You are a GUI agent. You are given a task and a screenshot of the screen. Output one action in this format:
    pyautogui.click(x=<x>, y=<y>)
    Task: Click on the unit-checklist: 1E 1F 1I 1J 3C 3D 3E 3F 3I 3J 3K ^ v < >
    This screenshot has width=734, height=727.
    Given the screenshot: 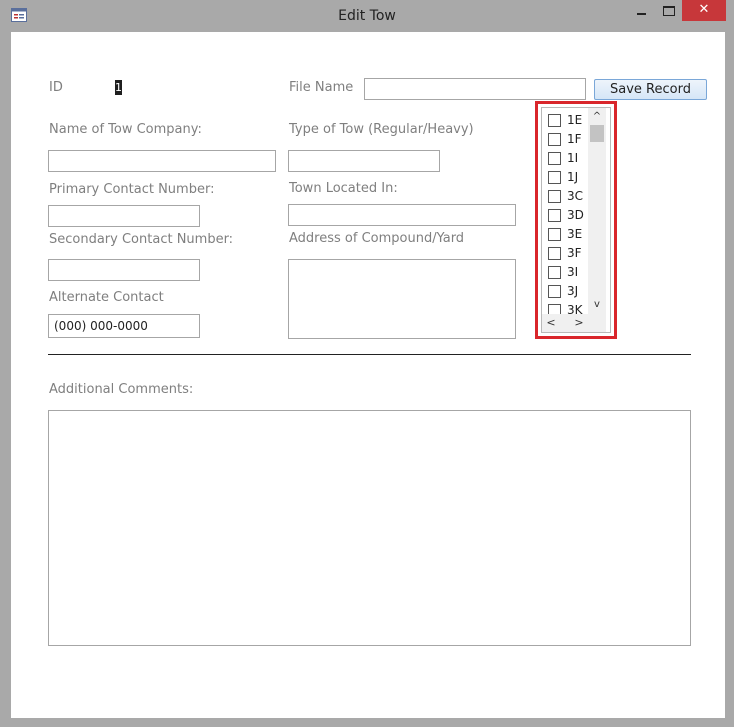 What is the action you would take?
    pyautogui.click(x=576, y=220)
    